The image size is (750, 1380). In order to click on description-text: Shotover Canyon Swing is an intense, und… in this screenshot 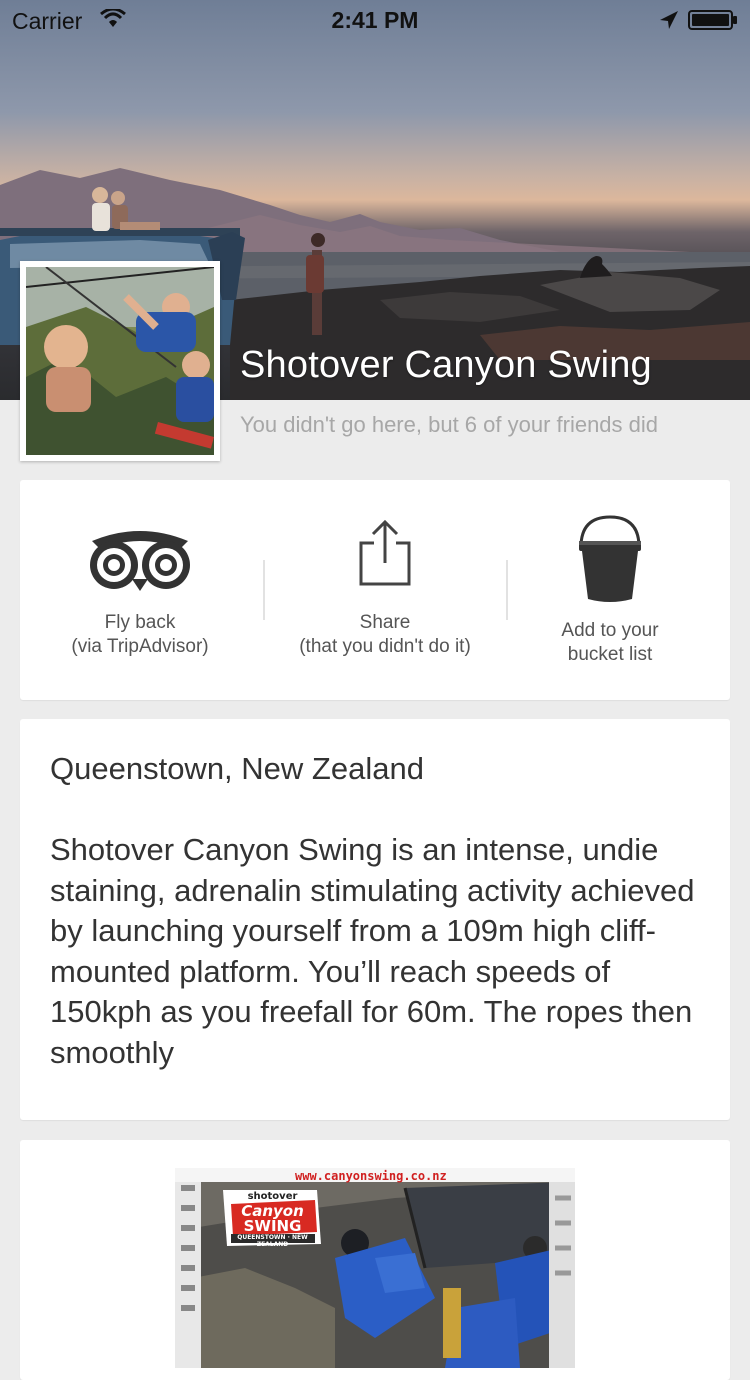, I will do `click(372, 951)`.